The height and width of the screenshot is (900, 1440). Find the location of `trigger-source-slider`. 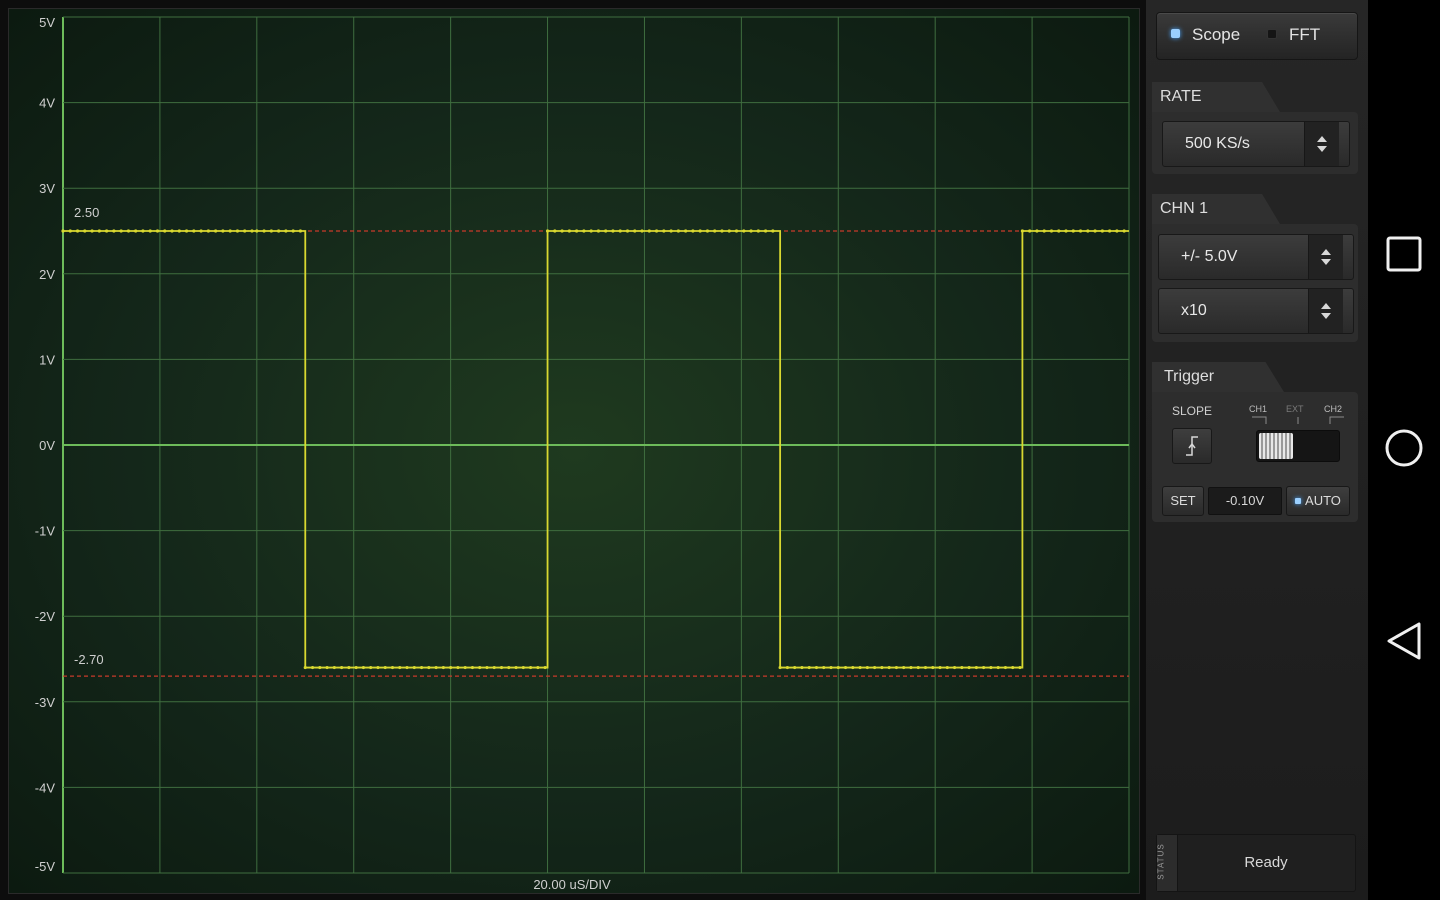

trigger-source-slider is located at coordinates (1298, 446).